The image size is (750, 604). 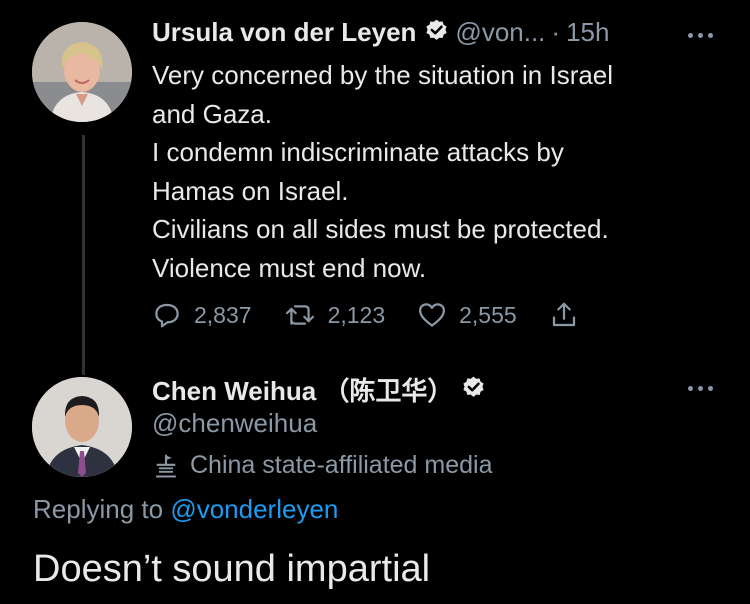 What do you see at coordinates (82, 427) in the screenshot?
I see `avatar-chen` at bounding box center [82, 427].